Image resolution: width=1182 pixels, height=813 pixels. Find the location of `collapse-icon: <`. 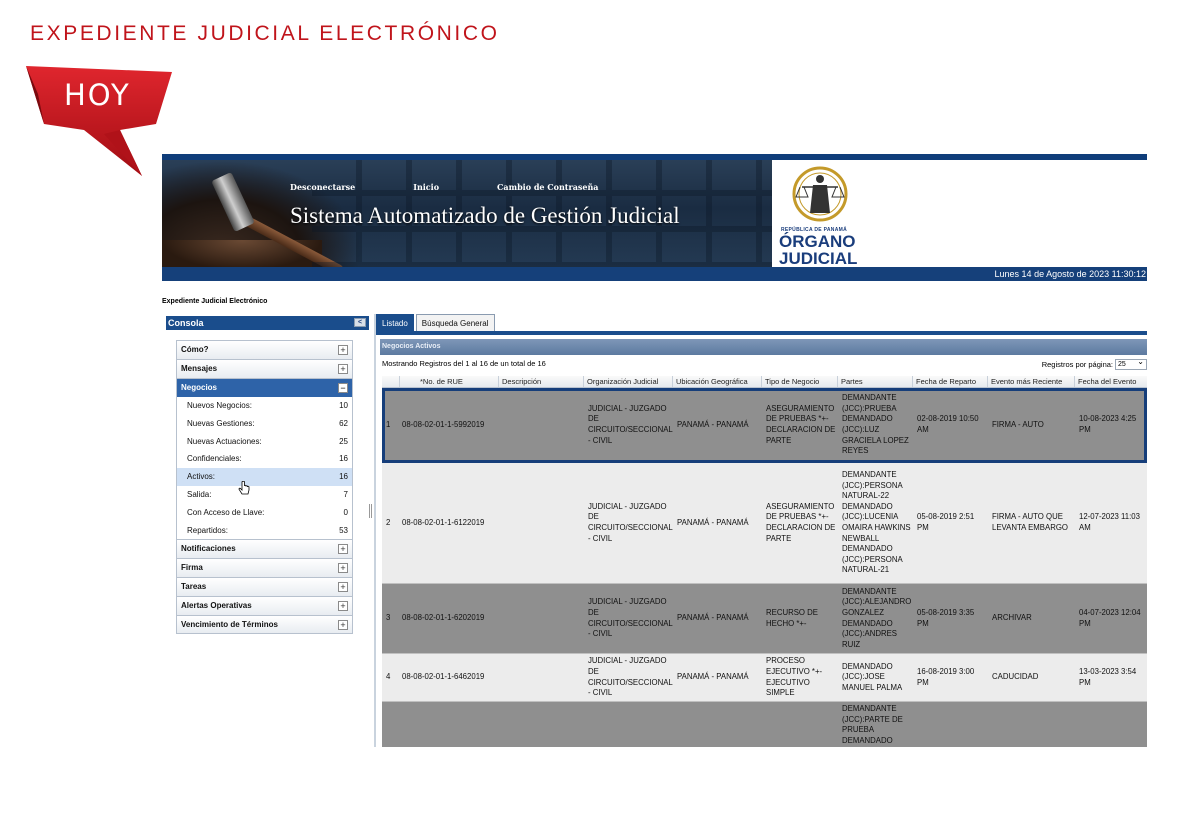

collapse-icon: < is located at coordinates (360, 322).